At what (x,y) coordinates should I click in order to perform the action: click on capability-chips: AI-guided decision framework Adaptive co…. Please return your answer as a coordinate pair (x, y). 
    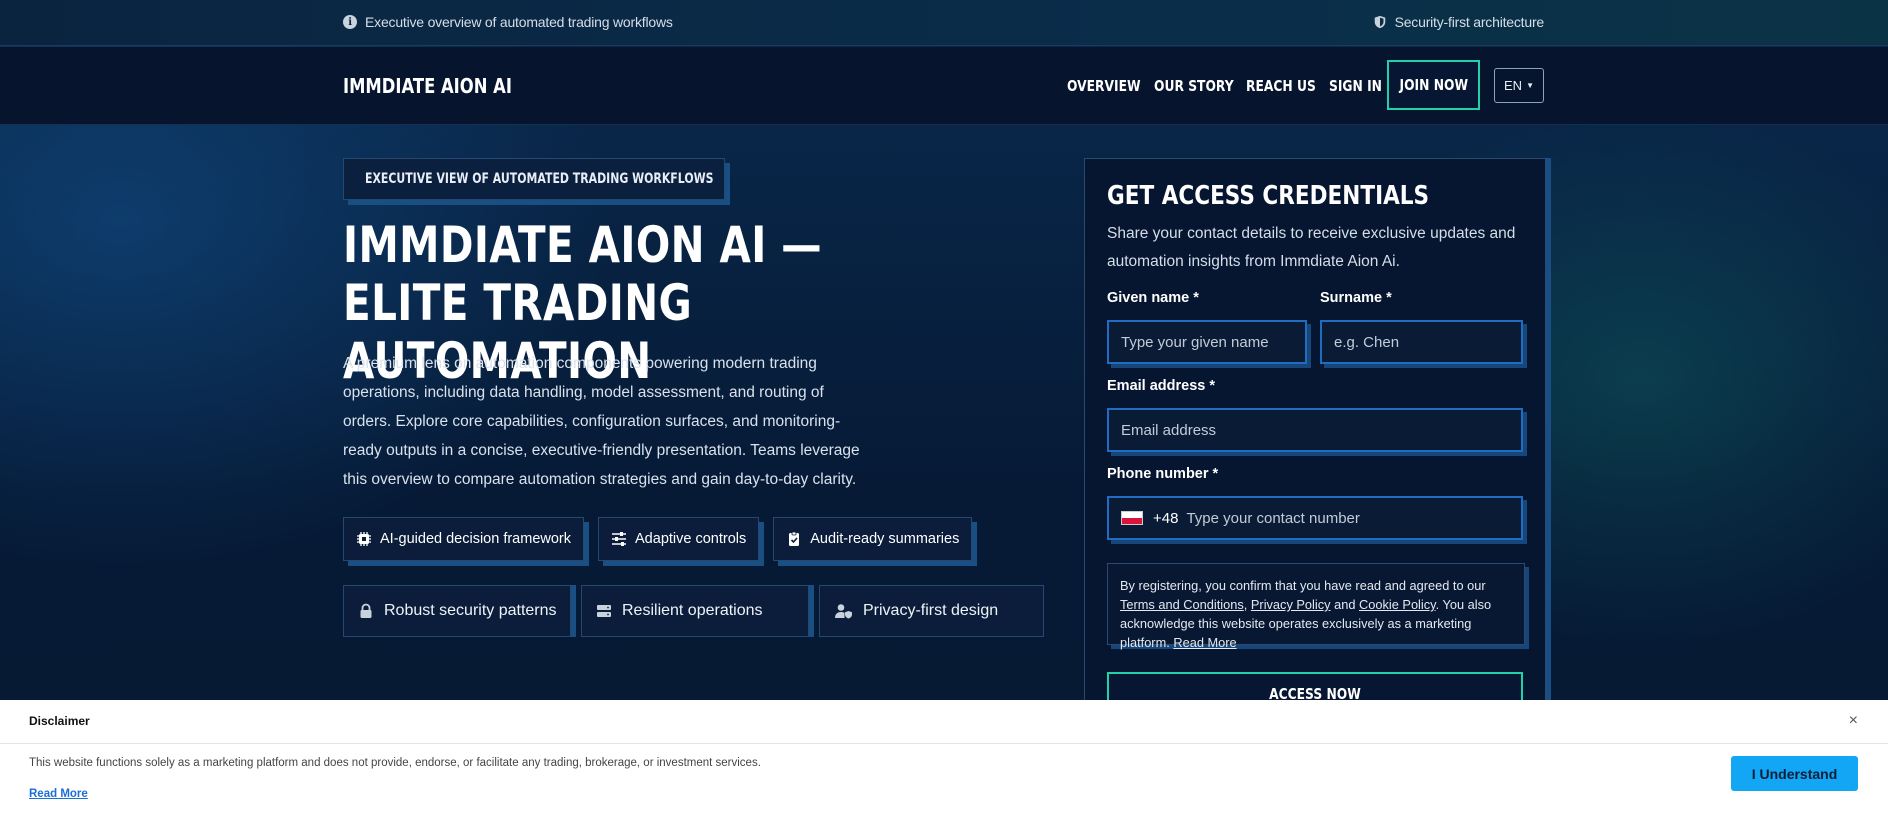
    Looking at the image, I should click on (664, 539).